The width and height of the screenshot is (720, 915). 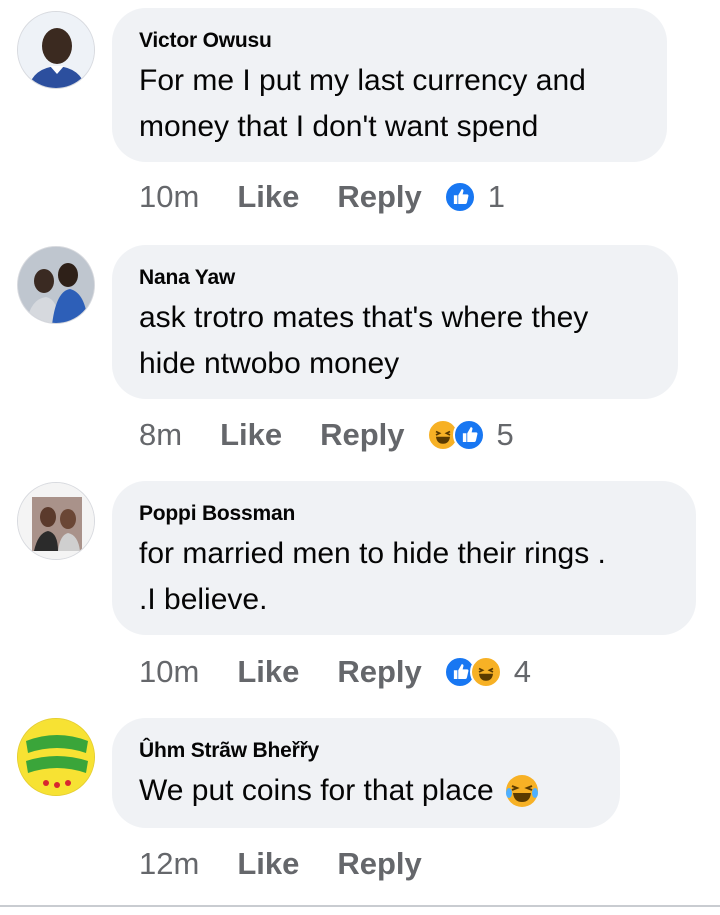 I want to click on comment-actions: 8m Like Reply 5, so click(x=326, y=435).